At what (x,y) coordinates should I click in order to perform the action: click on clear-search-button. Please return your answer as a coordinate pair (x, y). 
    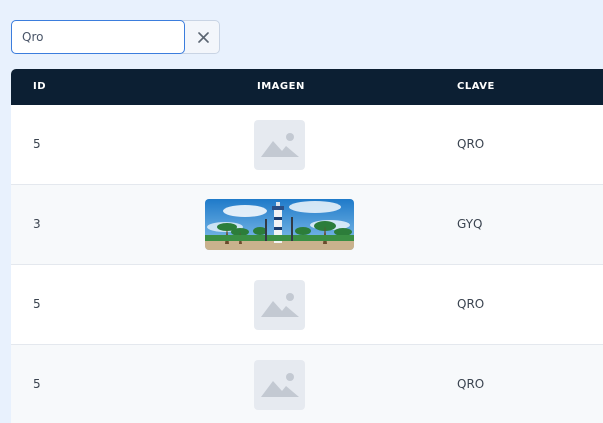
    Looking at the image, I should click on (203, 37).